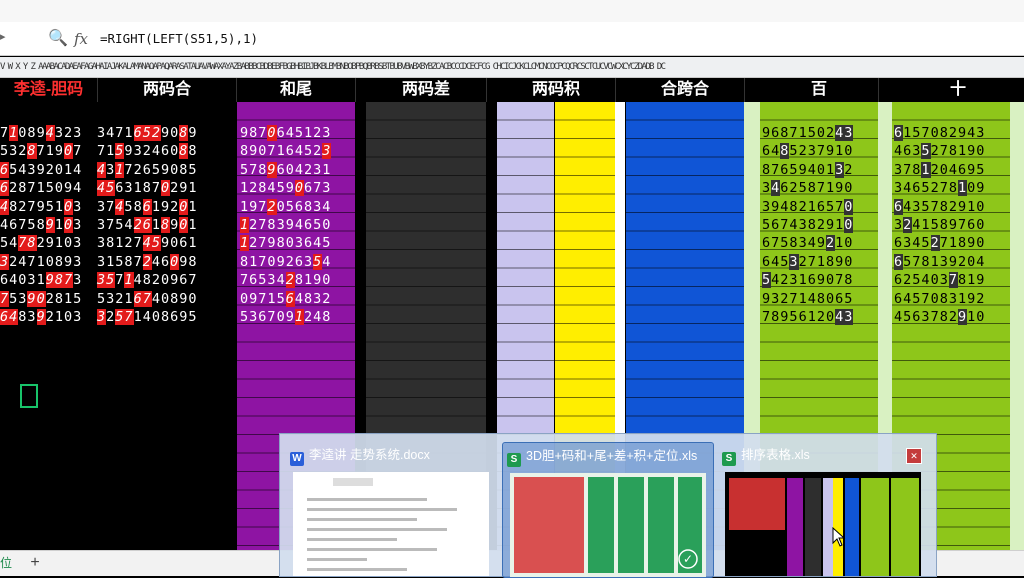  I want to click on preview-card-3d-xls: S 3D胆+码和+尾+差+积+定位.xls ✓, so click(608, 510).